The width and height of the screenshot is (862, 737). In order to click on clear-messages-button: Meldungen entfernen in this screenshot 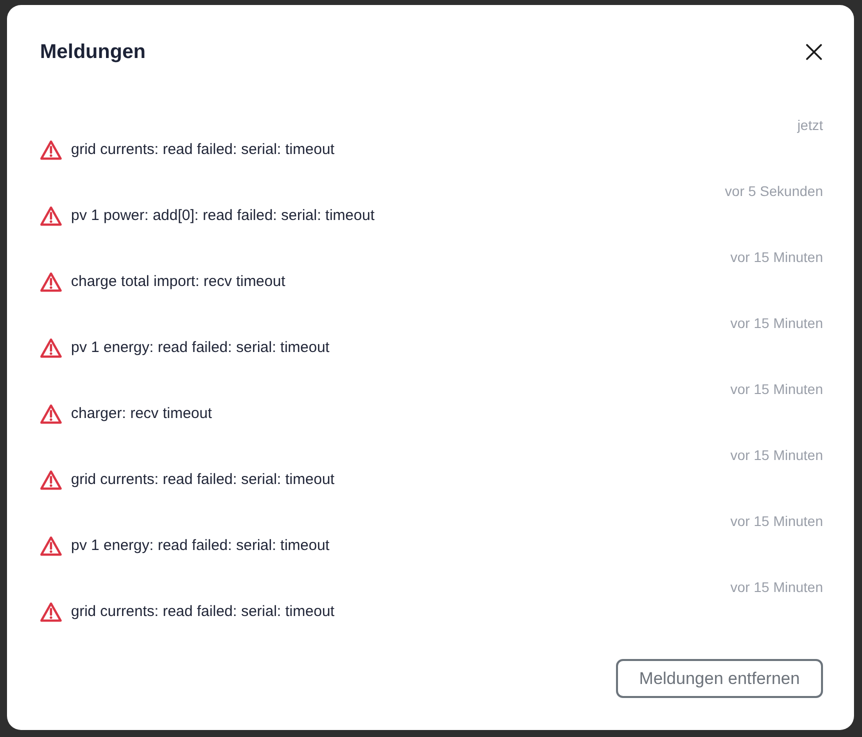, I will do `click(719, 678)`.